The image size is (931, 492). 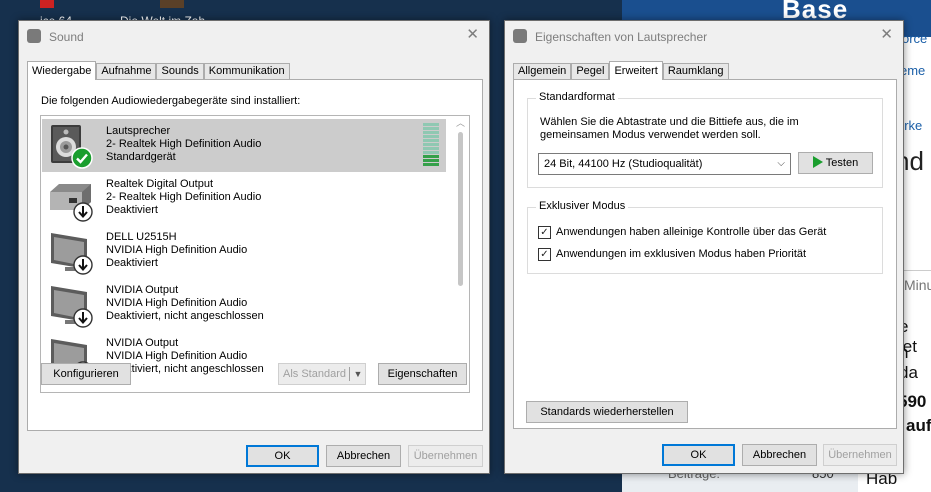 What do you see at coordinates (607, 412) in the screenshot?
I see `restore-defaults-button: Standards wiederherstellen` at bounding box center [607, 412].